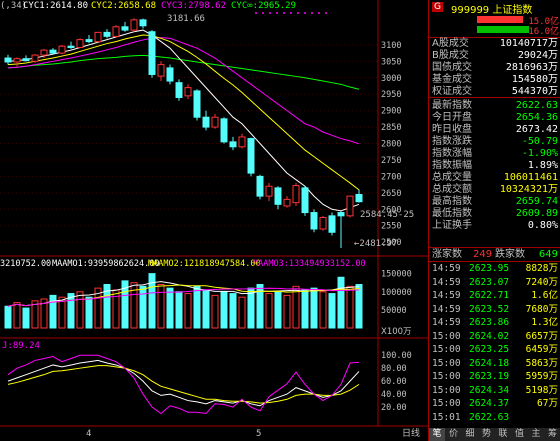  What do you see at coordinates (541, 309) in the screenshot?
I see `tick-volume: 7680万` at bounding box center [541, 309].